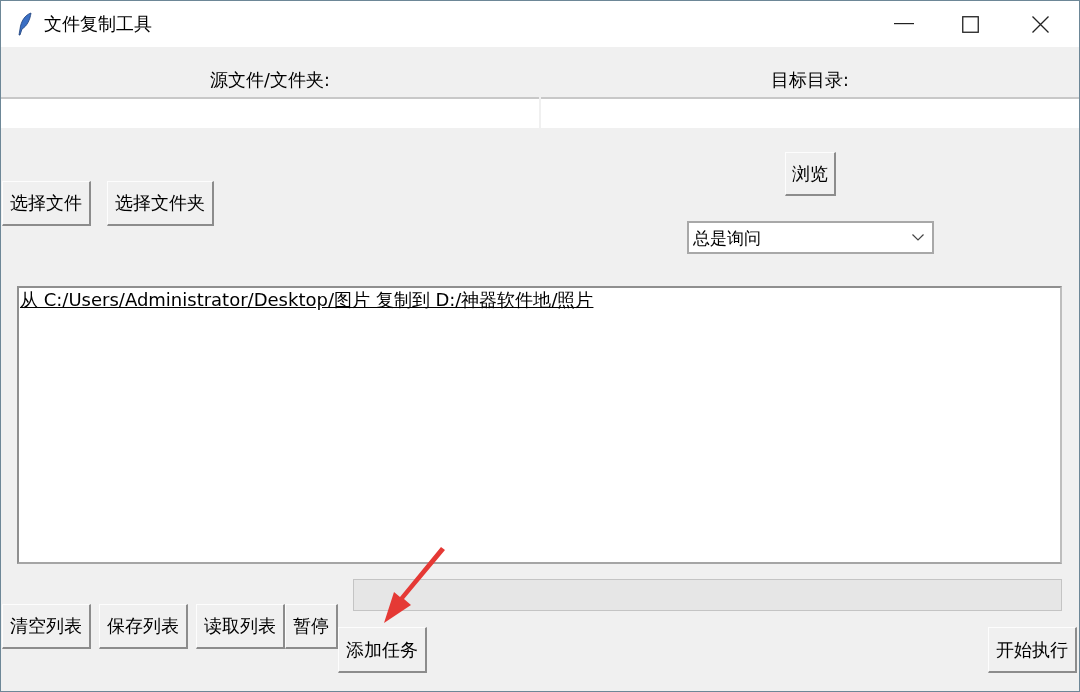  What do you see at coordinates (810, 80) in the screenshot?
I see `target-label: 目标目录:` at bounding box center [810, 80].